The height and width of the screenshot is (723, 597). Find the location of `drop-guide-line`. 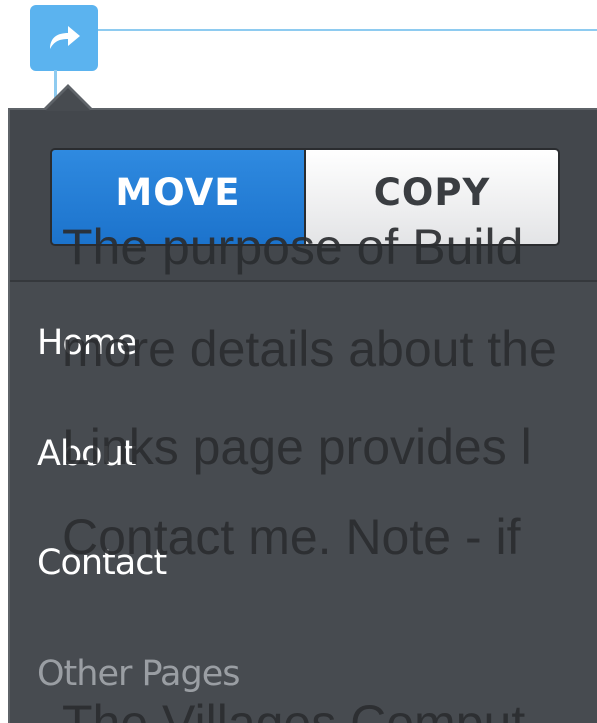

drop-guide-line is located at coordinates (346, 30).